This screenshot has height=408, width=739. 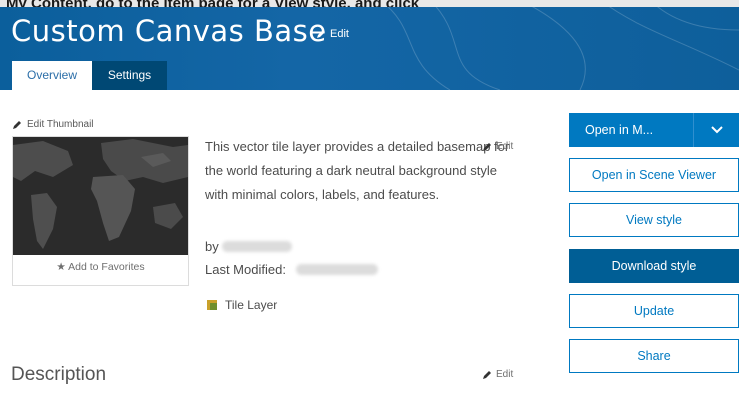 I want to click on thumbnail-card: ★ Add to Favorites, so click(x=100, y=211).